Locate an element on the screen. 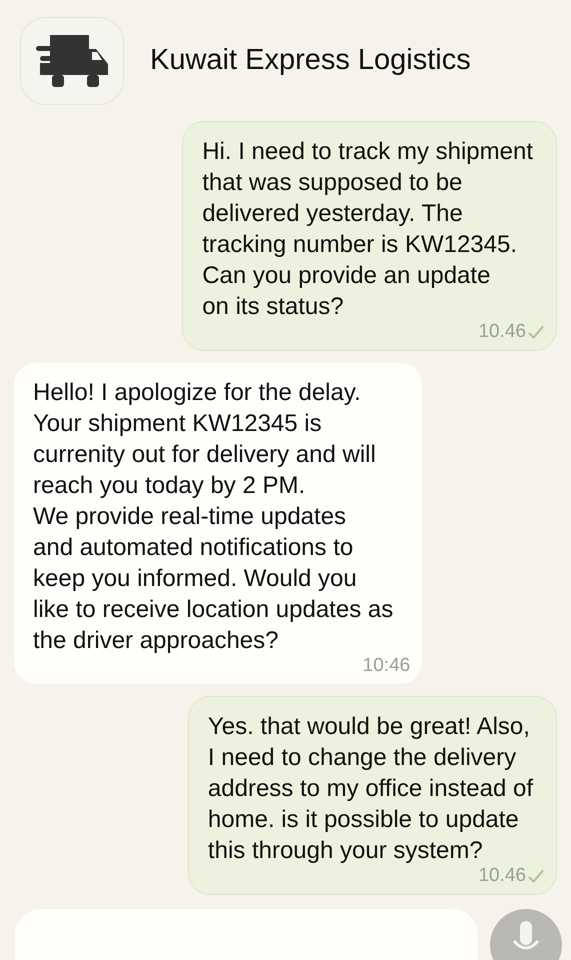 The height and width of the screenshot is (960, 571). message-text: Yes. that would be great! Also, I need to change the delivery address to my office instead of home. is it possible to update this through your system? is located at coordinates (371, 789).